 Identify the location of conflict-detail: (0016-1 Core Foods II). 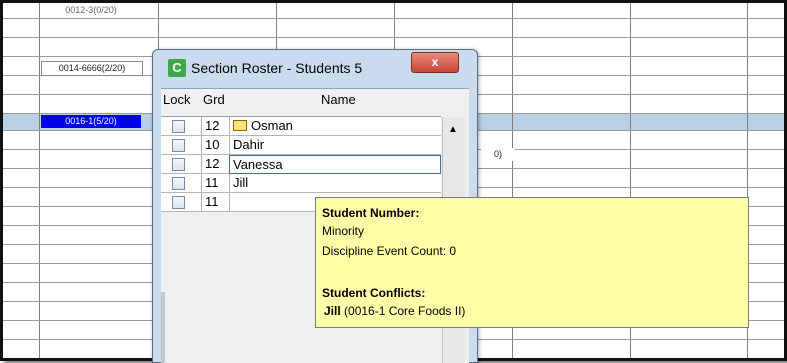
(403, 311).